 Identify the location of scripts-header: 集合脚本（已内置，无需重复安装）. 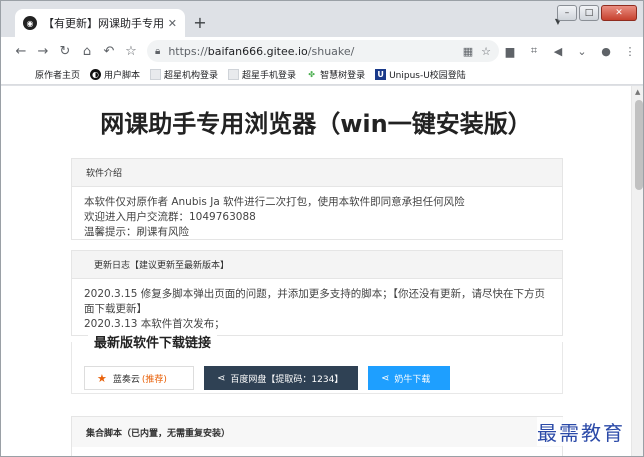
(317, 432).